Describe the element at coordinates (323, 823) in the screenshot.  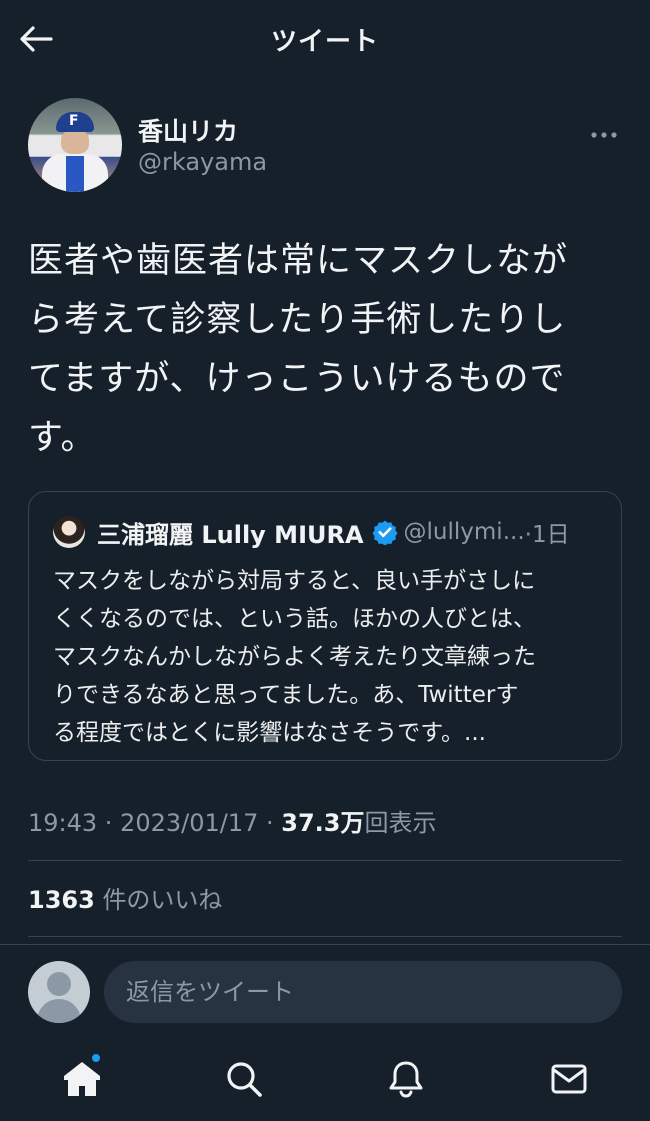
I see `view-count: 37.3万` at that location.